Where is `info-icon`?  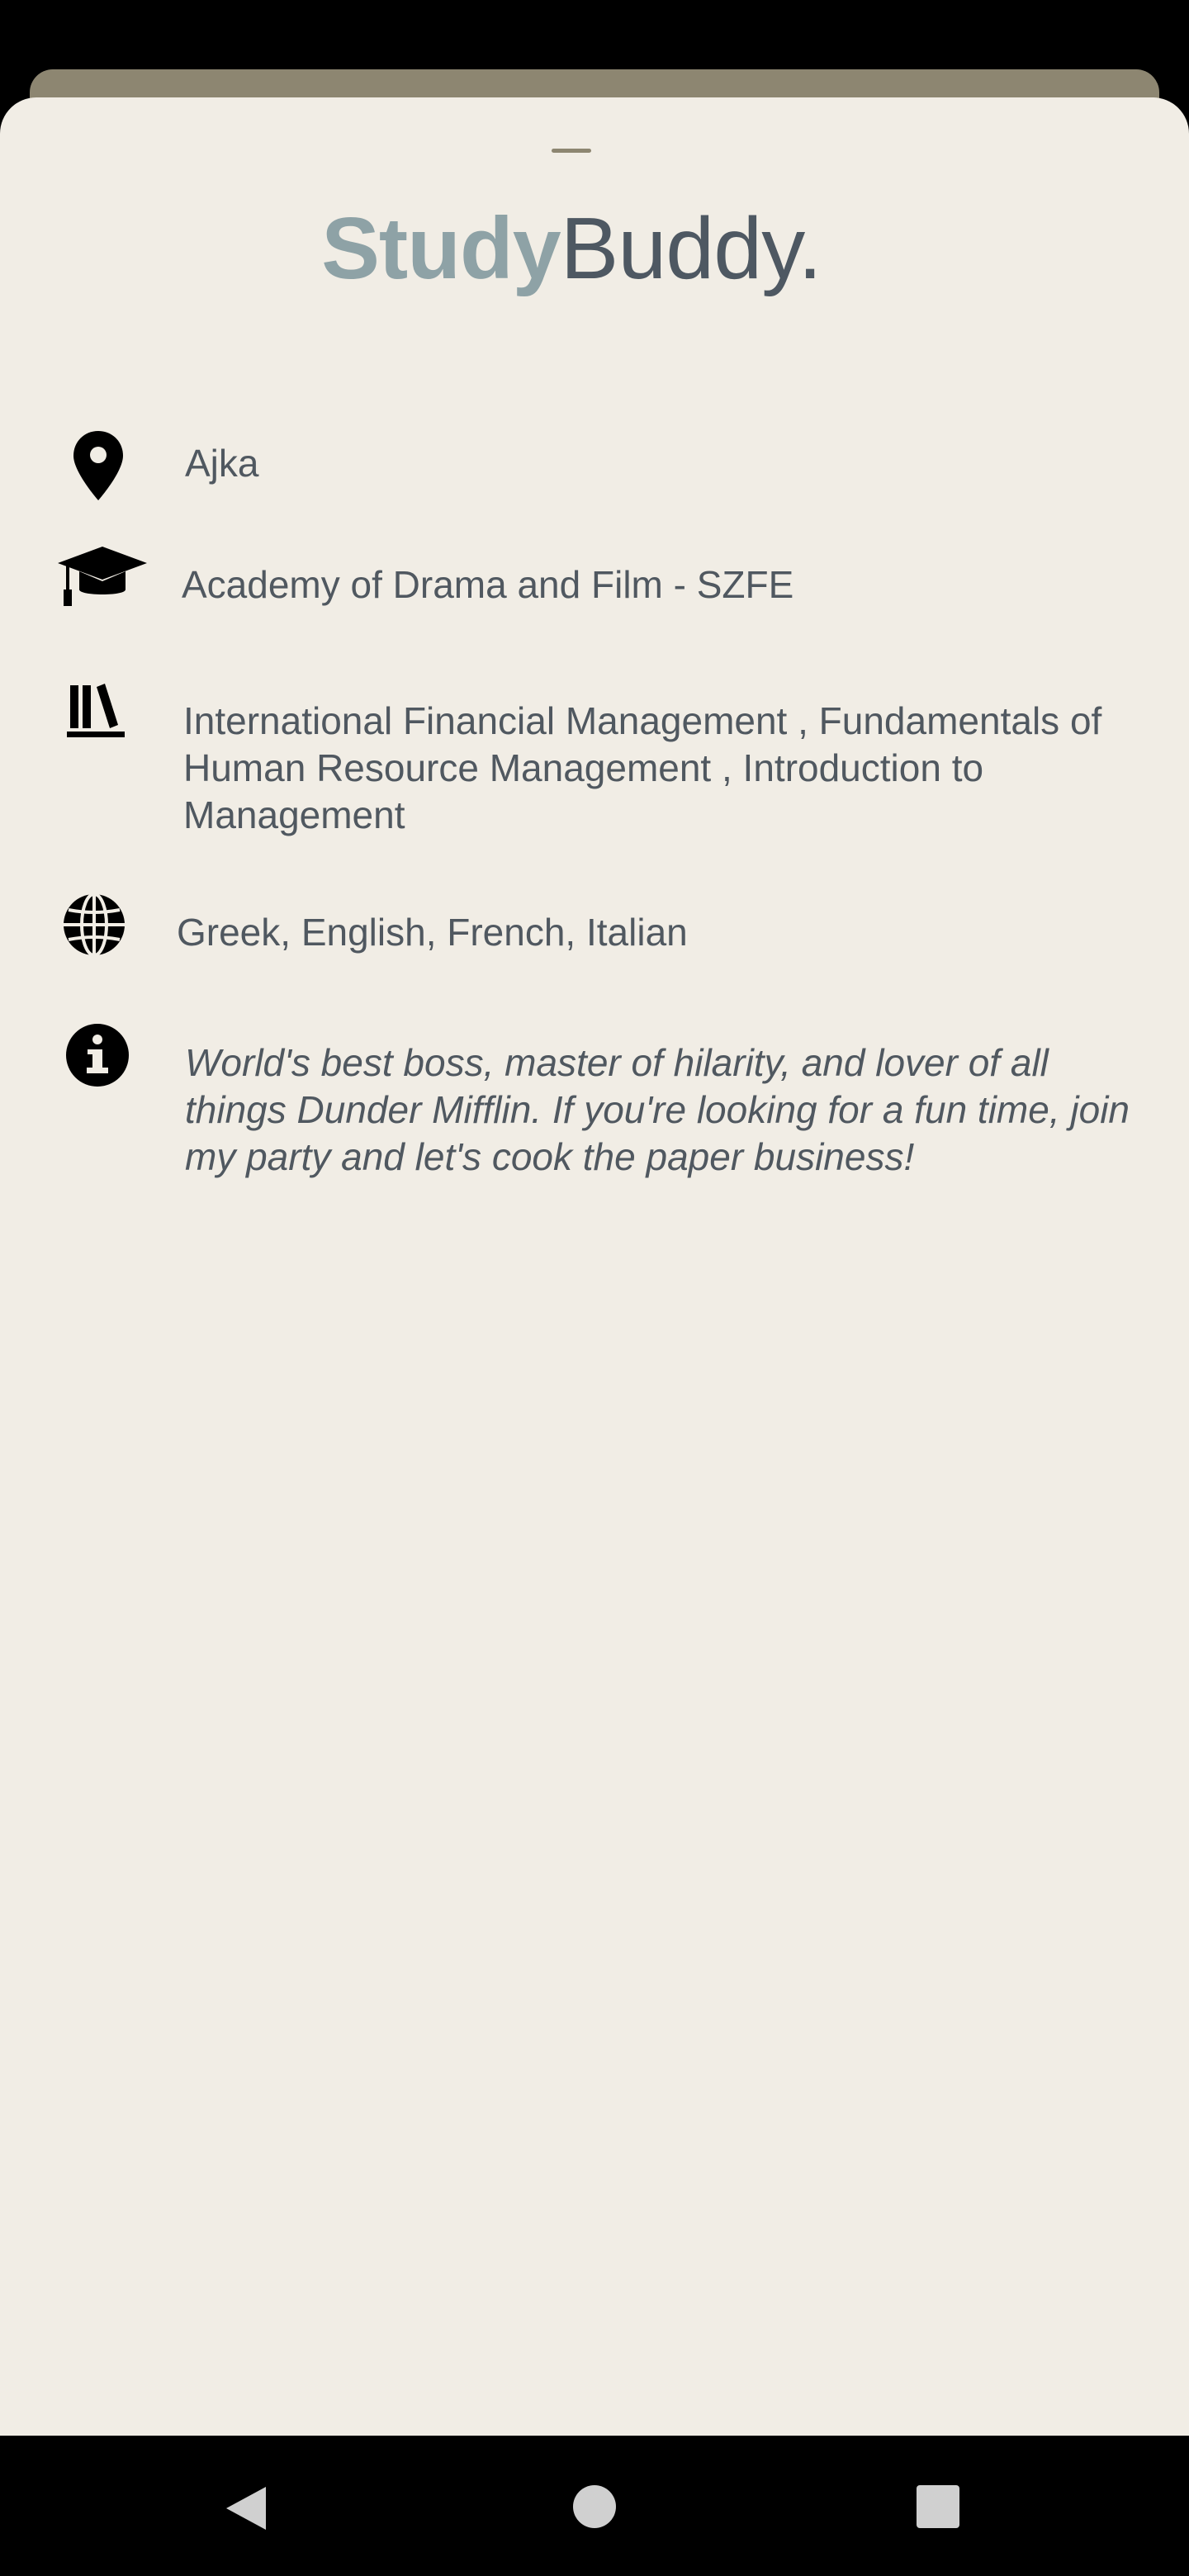
info-icon is located at coordinates (97, 1055).